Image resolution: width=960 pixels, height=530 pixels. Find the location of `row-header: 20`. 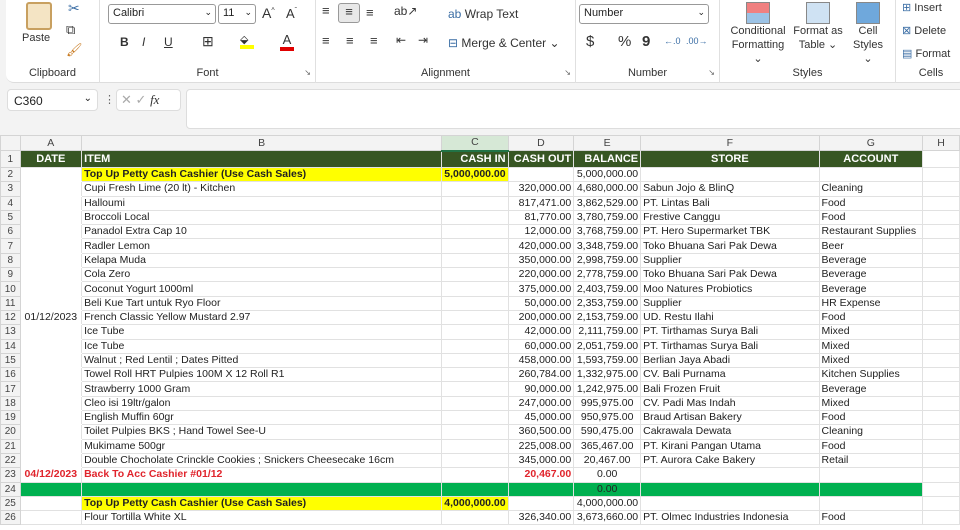

row-header: 20 is located at coordinates (10, 432).